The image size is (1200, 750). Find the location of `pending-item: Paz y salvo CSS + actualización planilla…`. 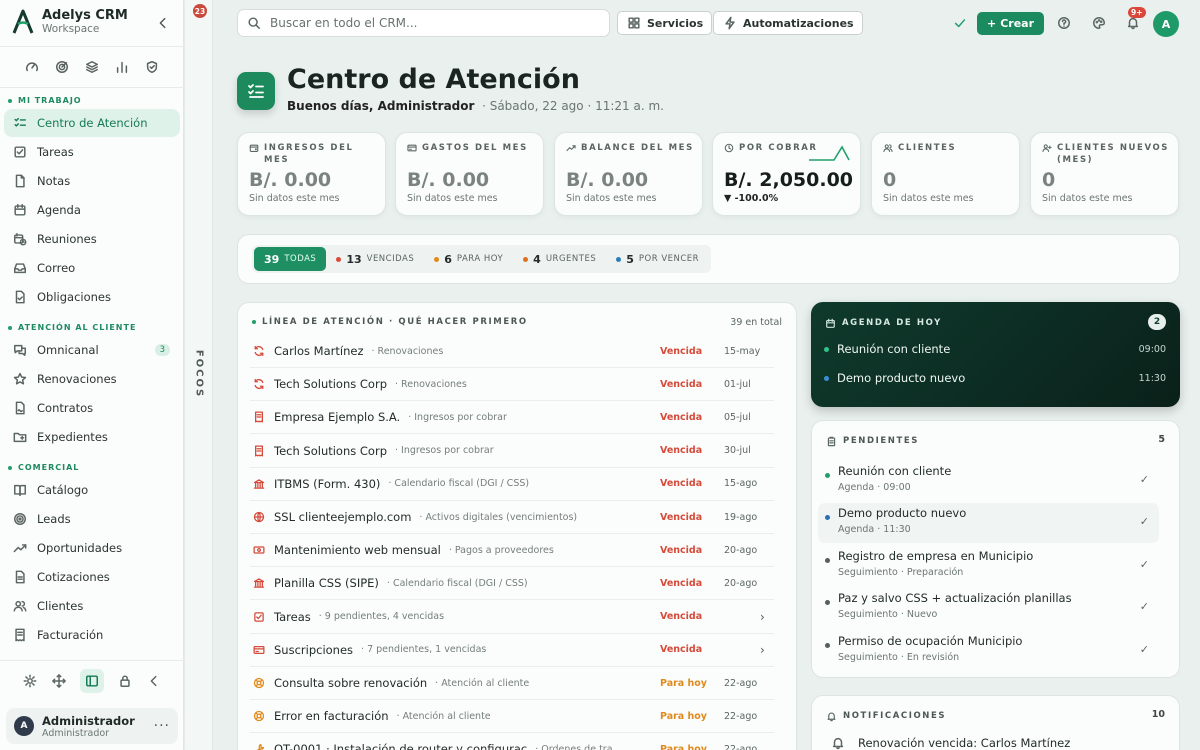

pending-item: Paz y salvo CSS + actualización planilla… is located at coordinates (988, 608).